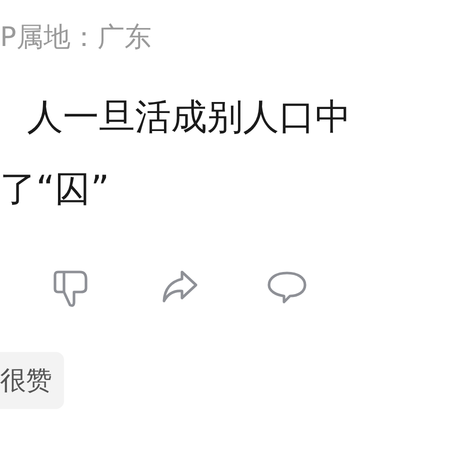 The width and height of the screenshot is (460, 460). Describe the element at coordinates (189, 118) in the screenshot. I see `comment-text: 人一旦活成别人口中` at that location.